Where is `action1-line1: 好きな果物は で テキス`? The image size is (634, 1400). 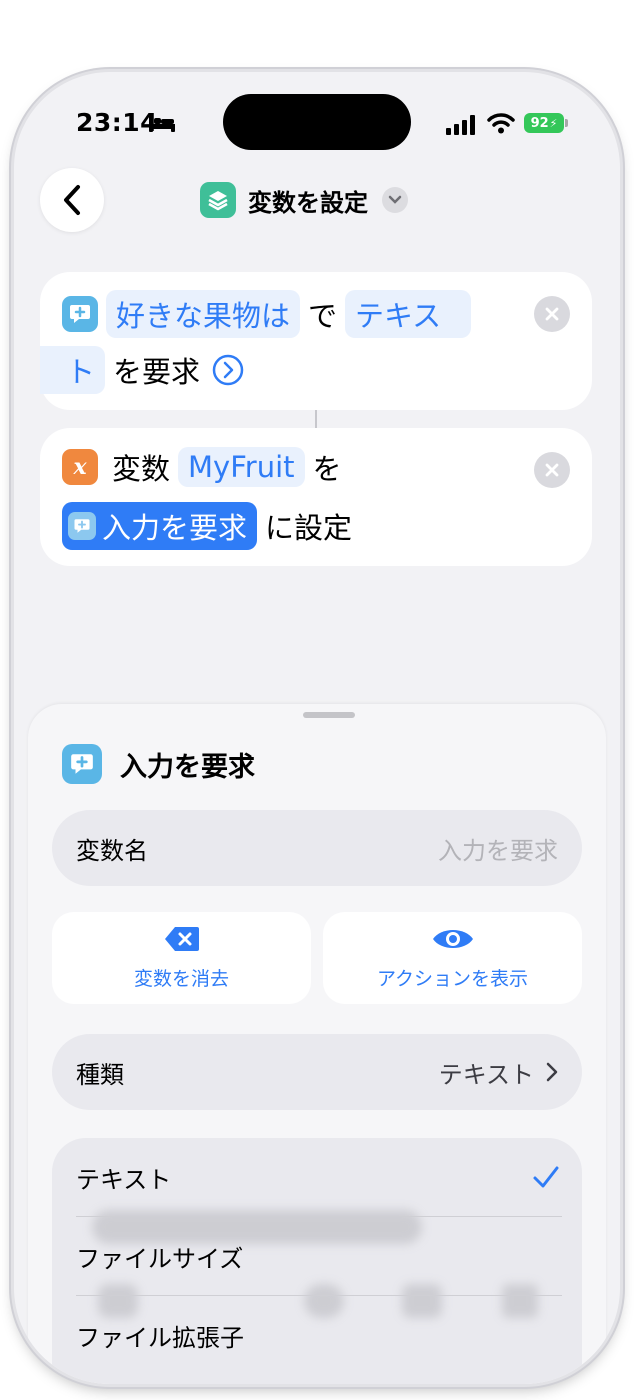 action1-line1: 好きな果物は で テキス is located at coordinates (267, 314).